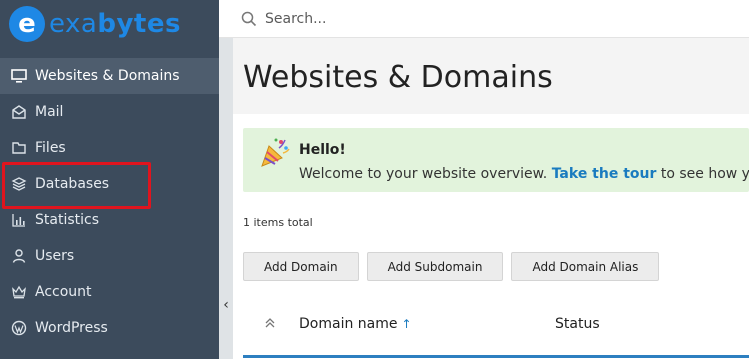 The height and width of the screenshot is (359, 749). Describe the element at coordinates (63, 292) in the screenshot. I see `sidebar-item-label: Account` at that location.